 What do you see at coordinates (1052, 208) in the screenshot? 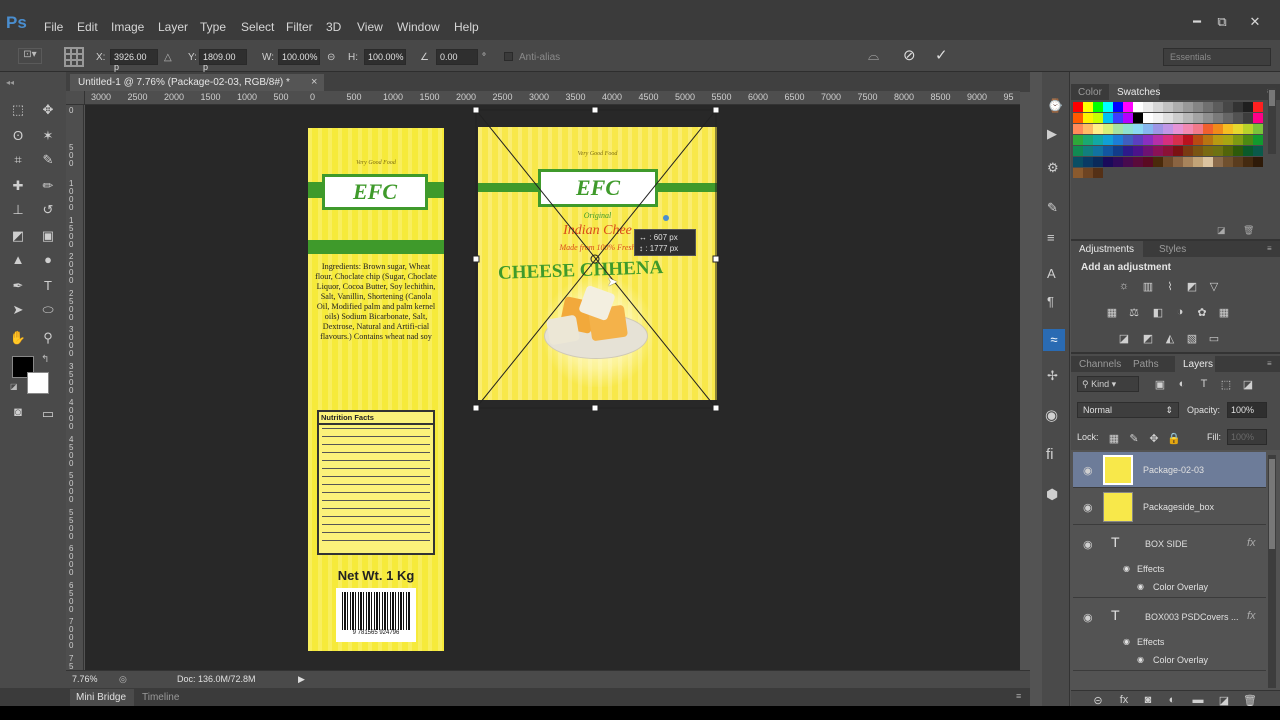
I see `brush-icon: ✎` at bounding box center [1052, 208].